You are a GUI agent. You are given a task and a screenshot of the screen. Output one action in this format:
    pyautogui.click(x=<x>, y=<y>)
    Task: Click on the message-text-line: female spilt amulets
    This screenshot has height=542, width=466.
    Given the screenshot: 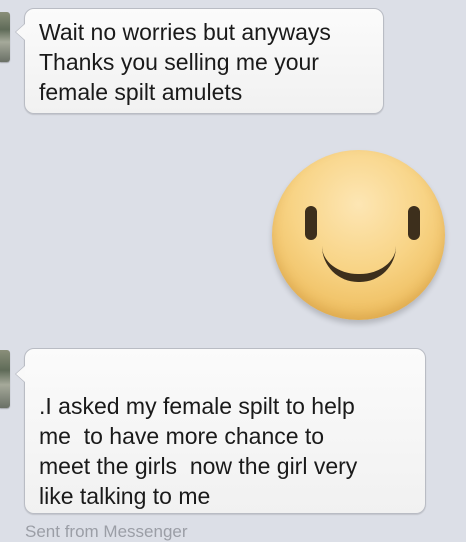 What is the action you would take?
    pyautogui.click(x=141, y=92)
    